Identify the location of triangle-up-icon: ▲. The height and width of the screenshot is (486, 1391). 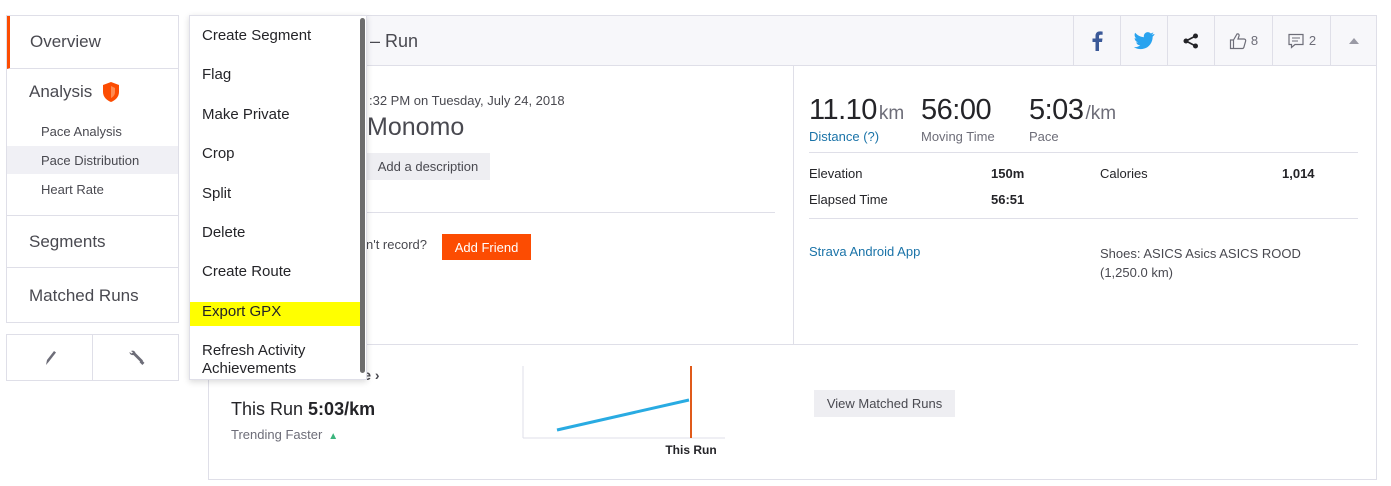
(333, 436).